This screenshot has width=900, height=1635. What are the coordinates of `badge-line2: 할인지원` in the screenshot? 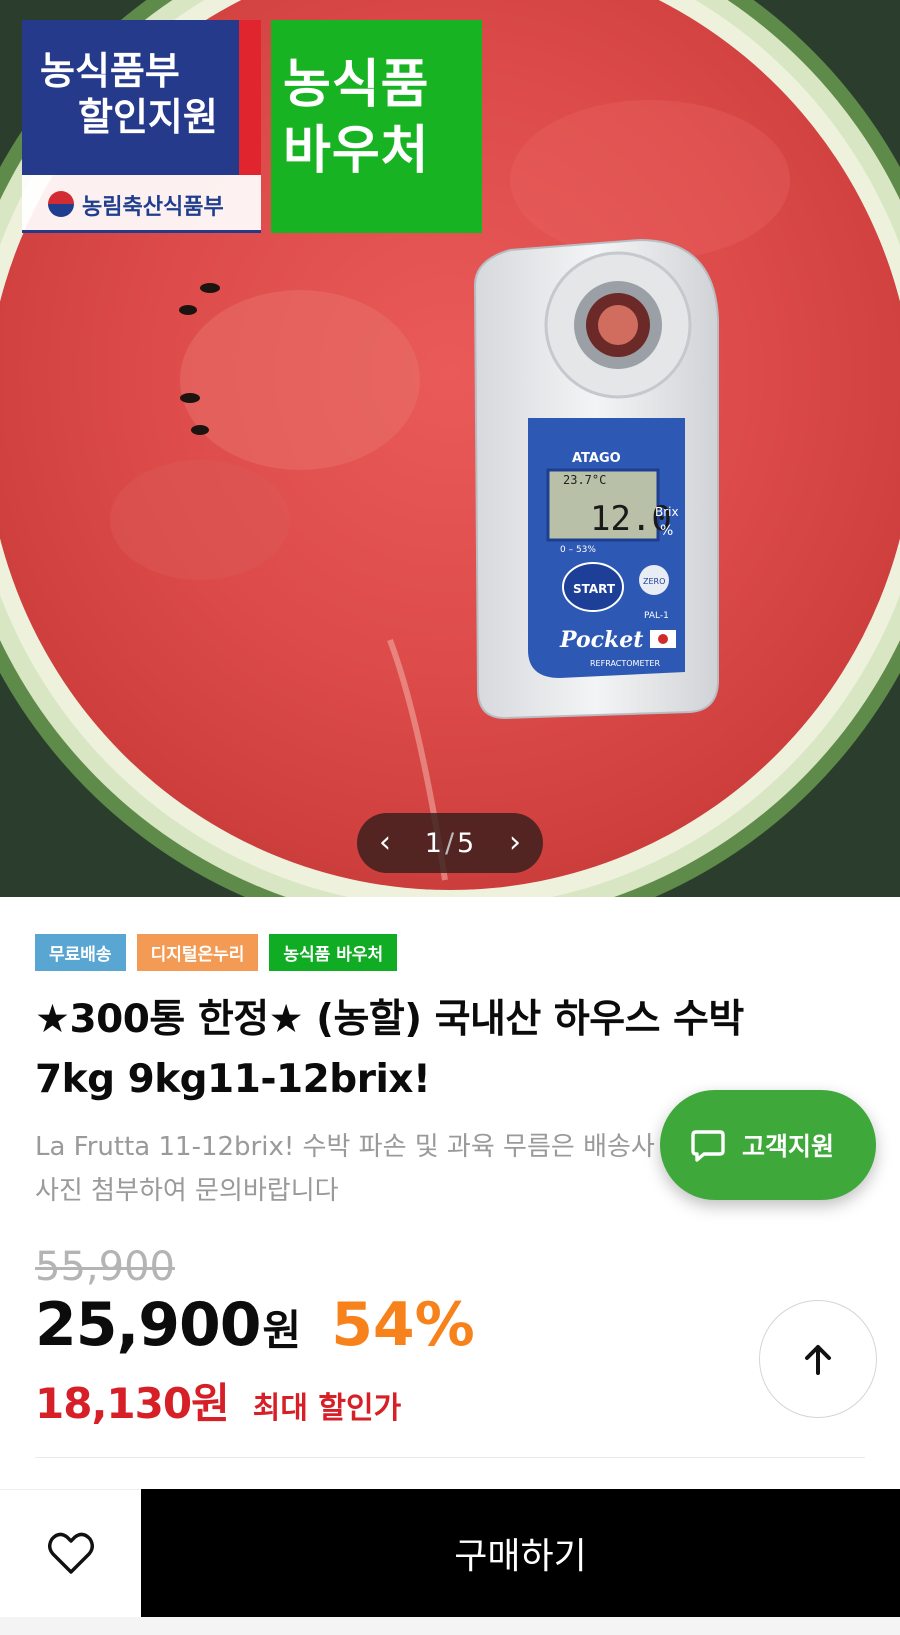 It's located at (148, 117).